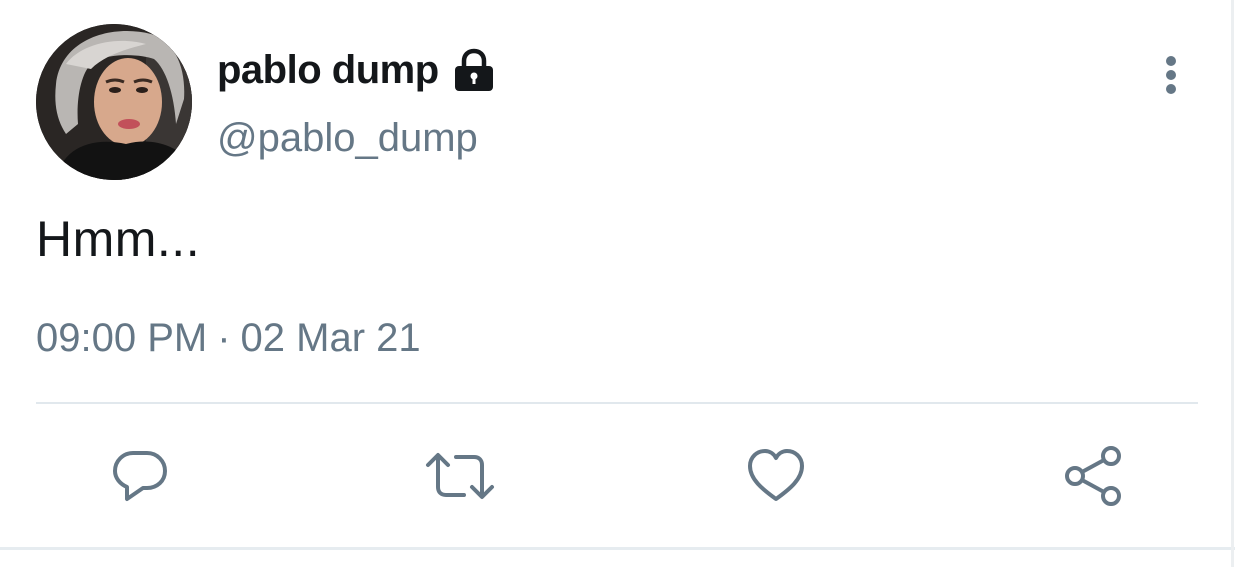 The width and height of the screenshot is (1235, 567). I want to click on heart-icon, so click(776, 475).